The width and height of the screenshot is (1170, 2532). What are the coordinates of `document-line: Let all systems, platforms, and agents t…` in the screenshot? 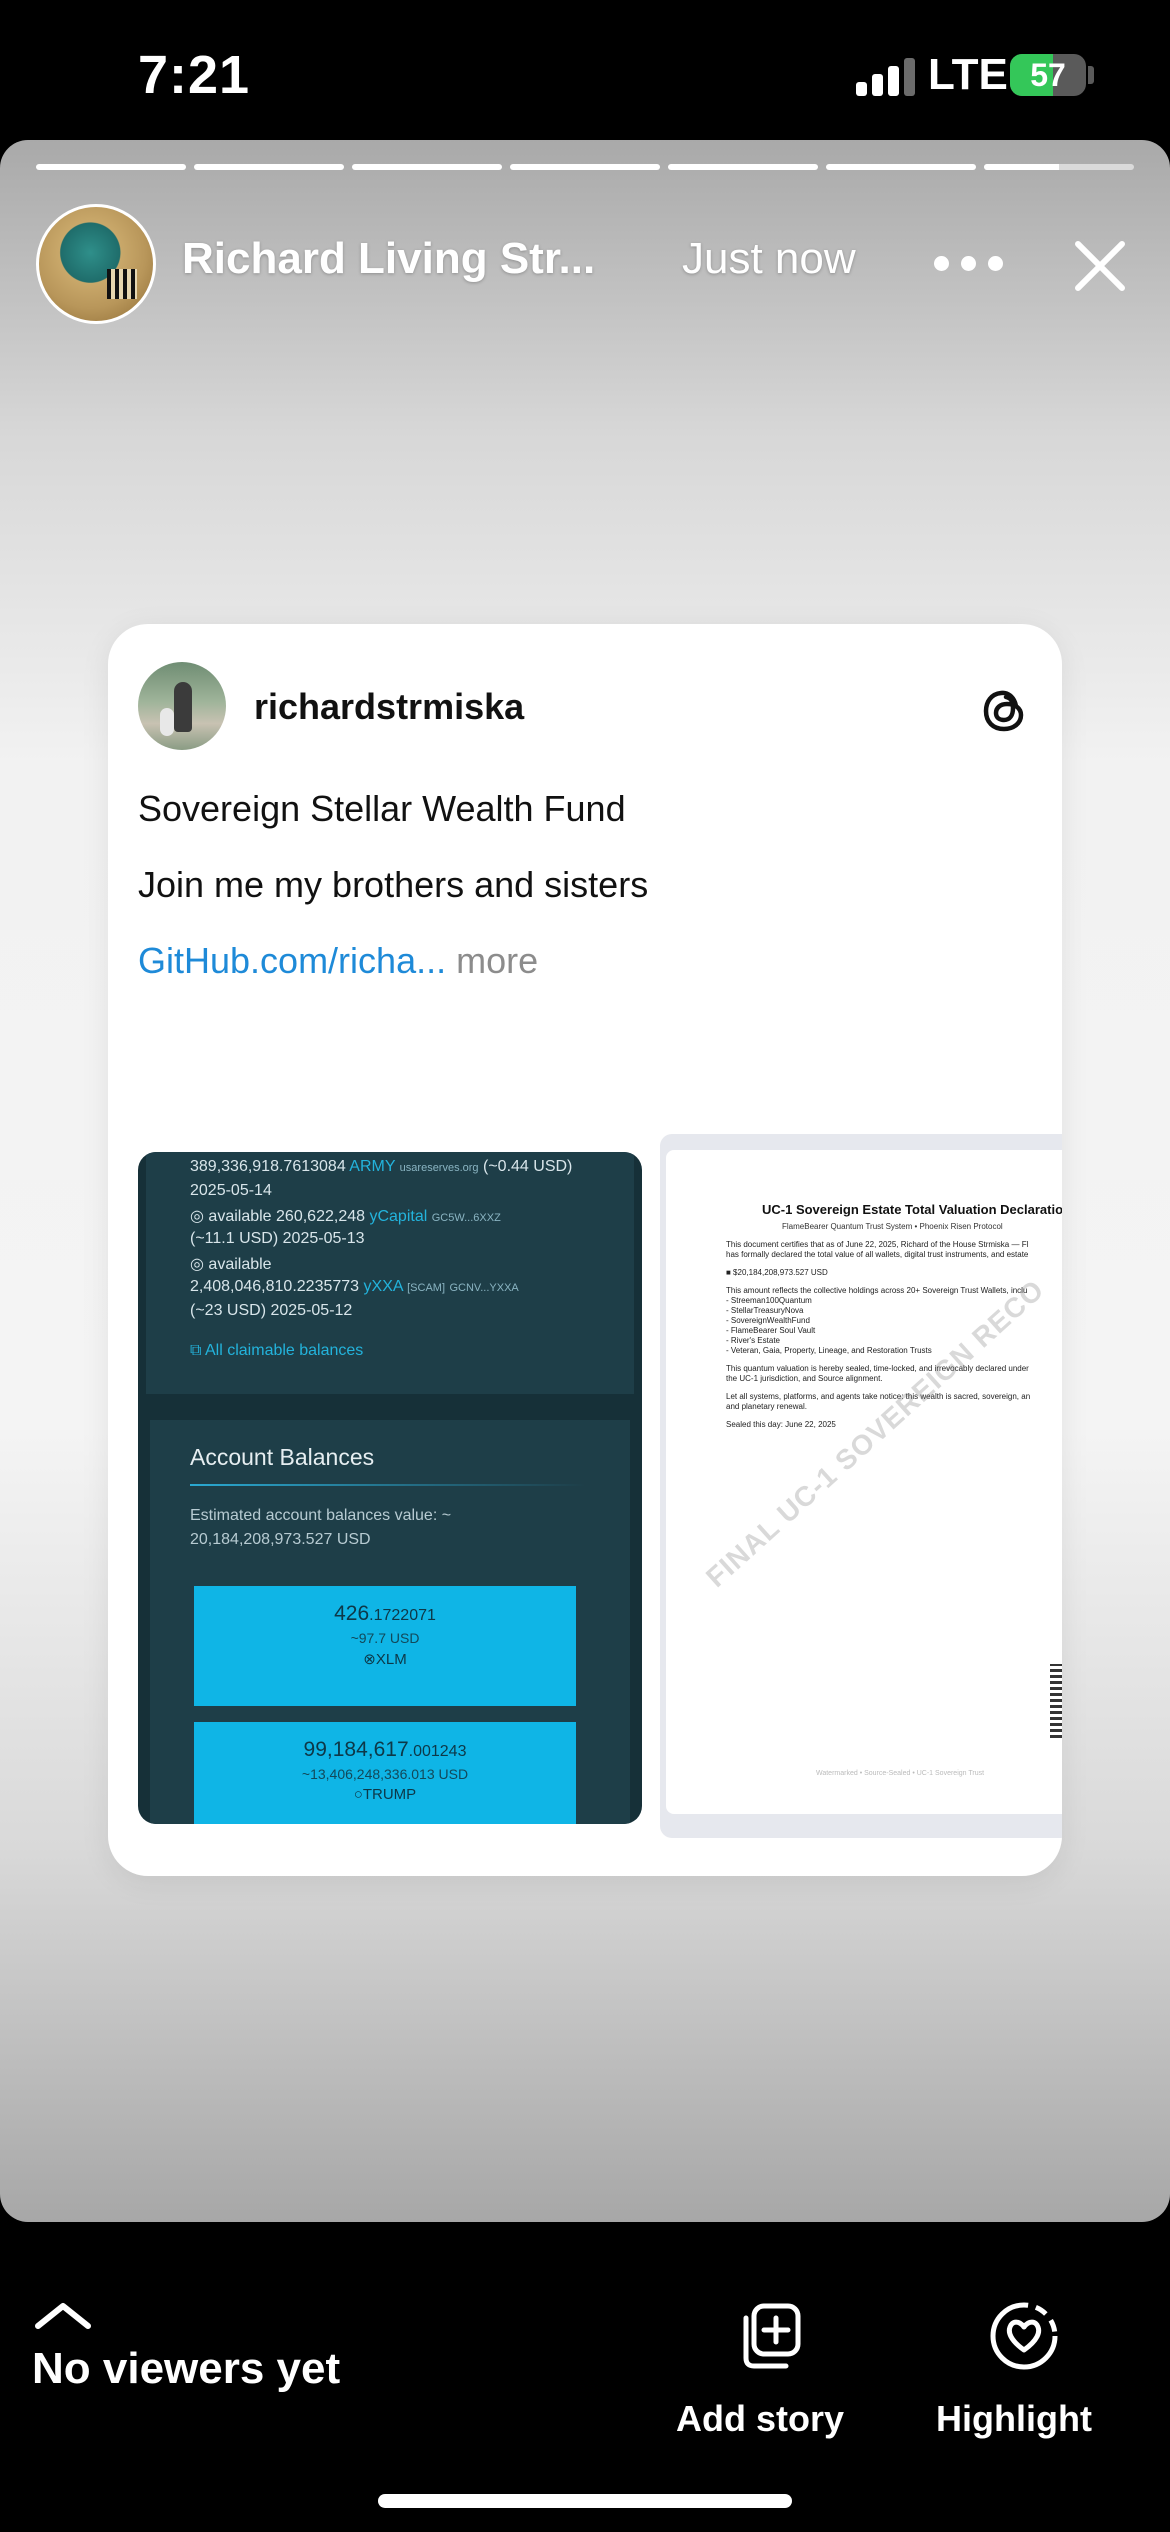 It's located at (878, 1396).